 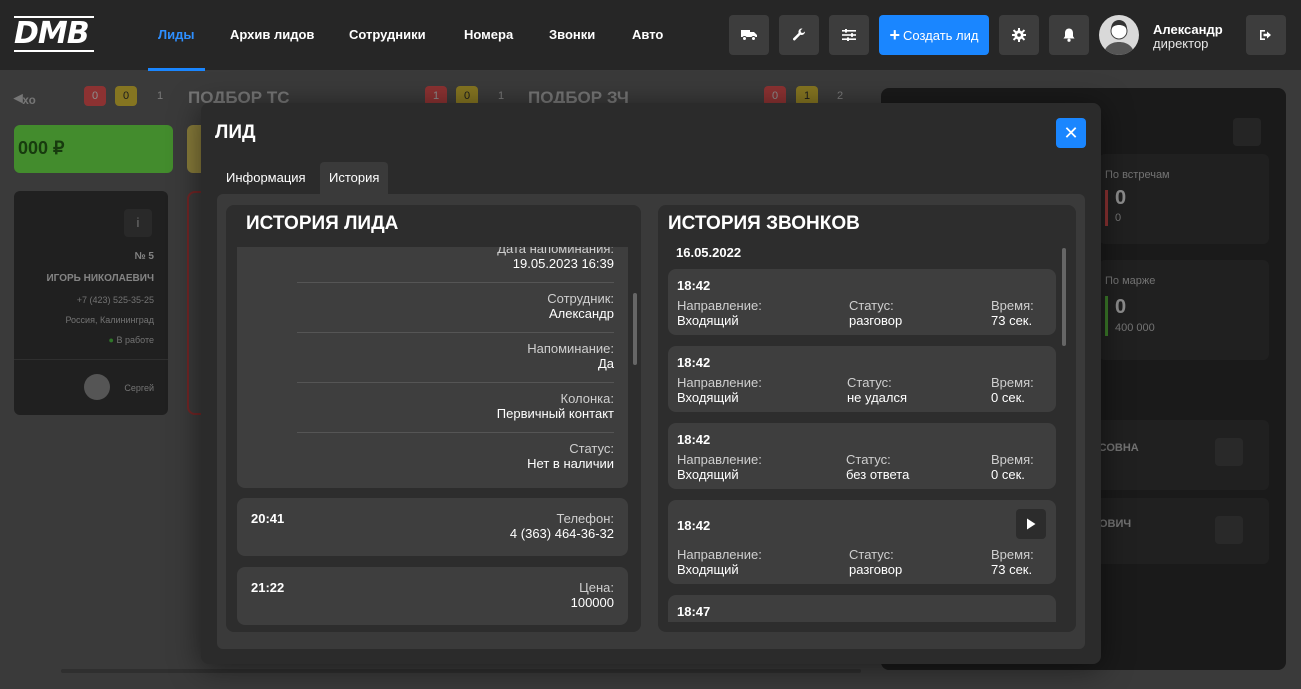 What do you see at coordinates (941, 35) in the screenshot?
I see `create-lead-label: Создать лид` at bounding box center [941, 35].